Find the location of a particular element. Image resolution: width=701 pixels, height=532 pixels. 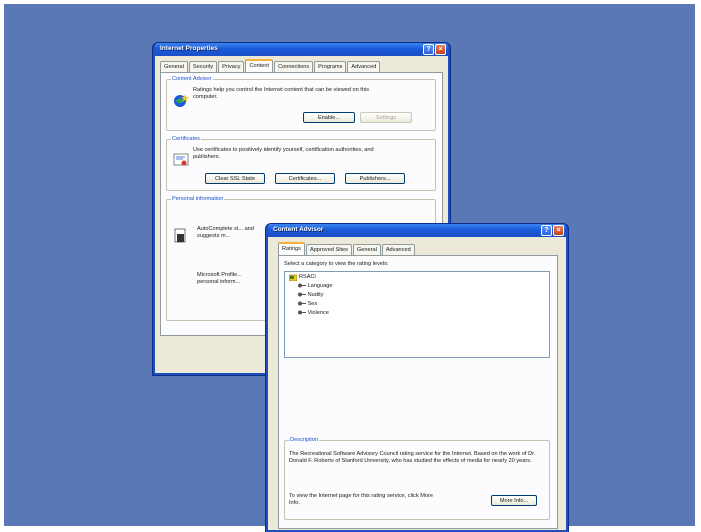

tree-item-violence: Violence is located at coordinates (313, 313).